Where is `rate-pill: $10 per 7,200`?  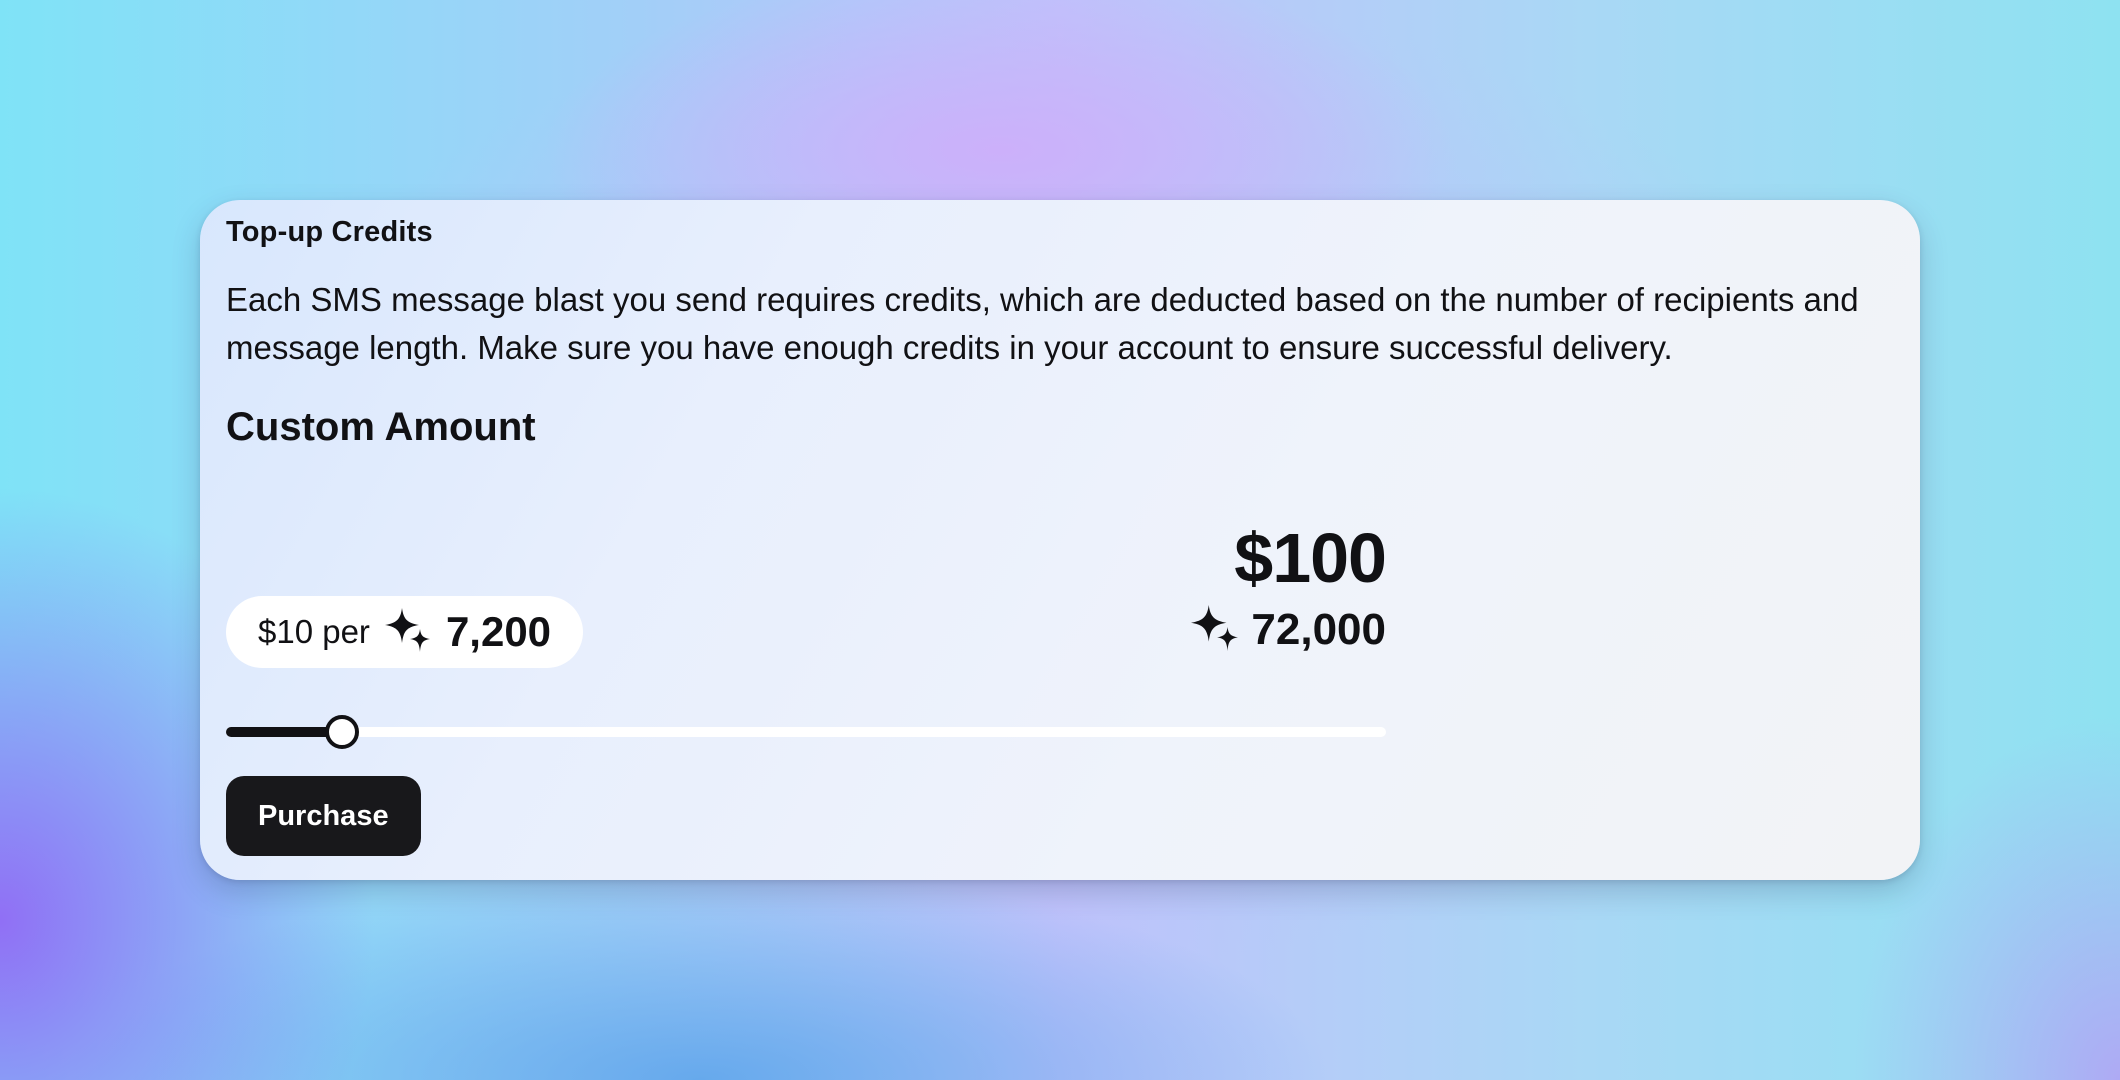
rate-pill: $10 per 7,200 is located at coordinates (405, 632).